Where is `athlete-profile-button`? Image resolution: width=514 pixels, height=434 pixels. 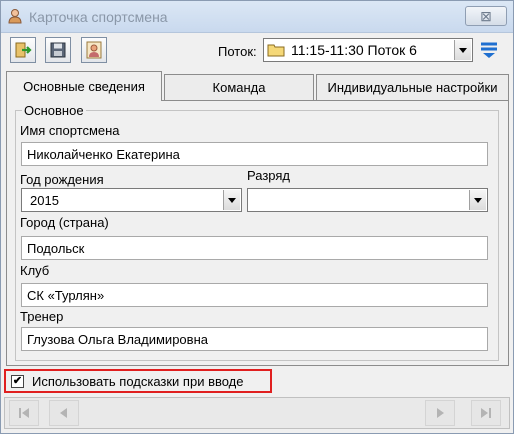
athlete-profile-button is located at coordinates (94, 50).